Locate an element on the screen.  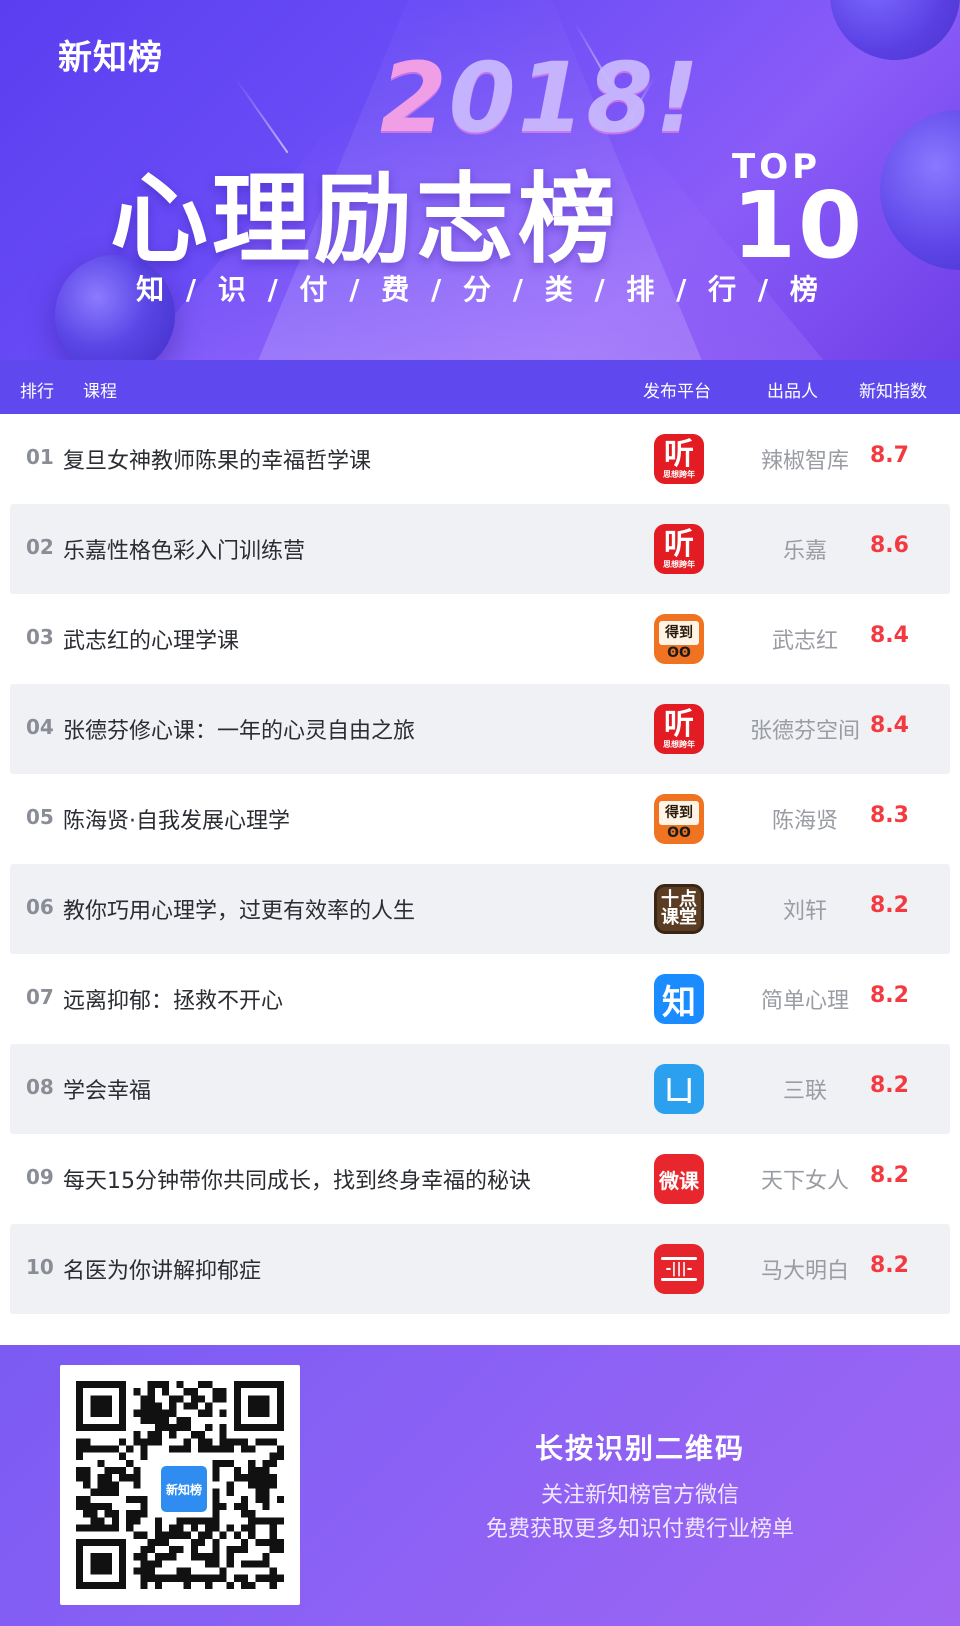
header-rank: 排行 is located at coordinates (37, 392).